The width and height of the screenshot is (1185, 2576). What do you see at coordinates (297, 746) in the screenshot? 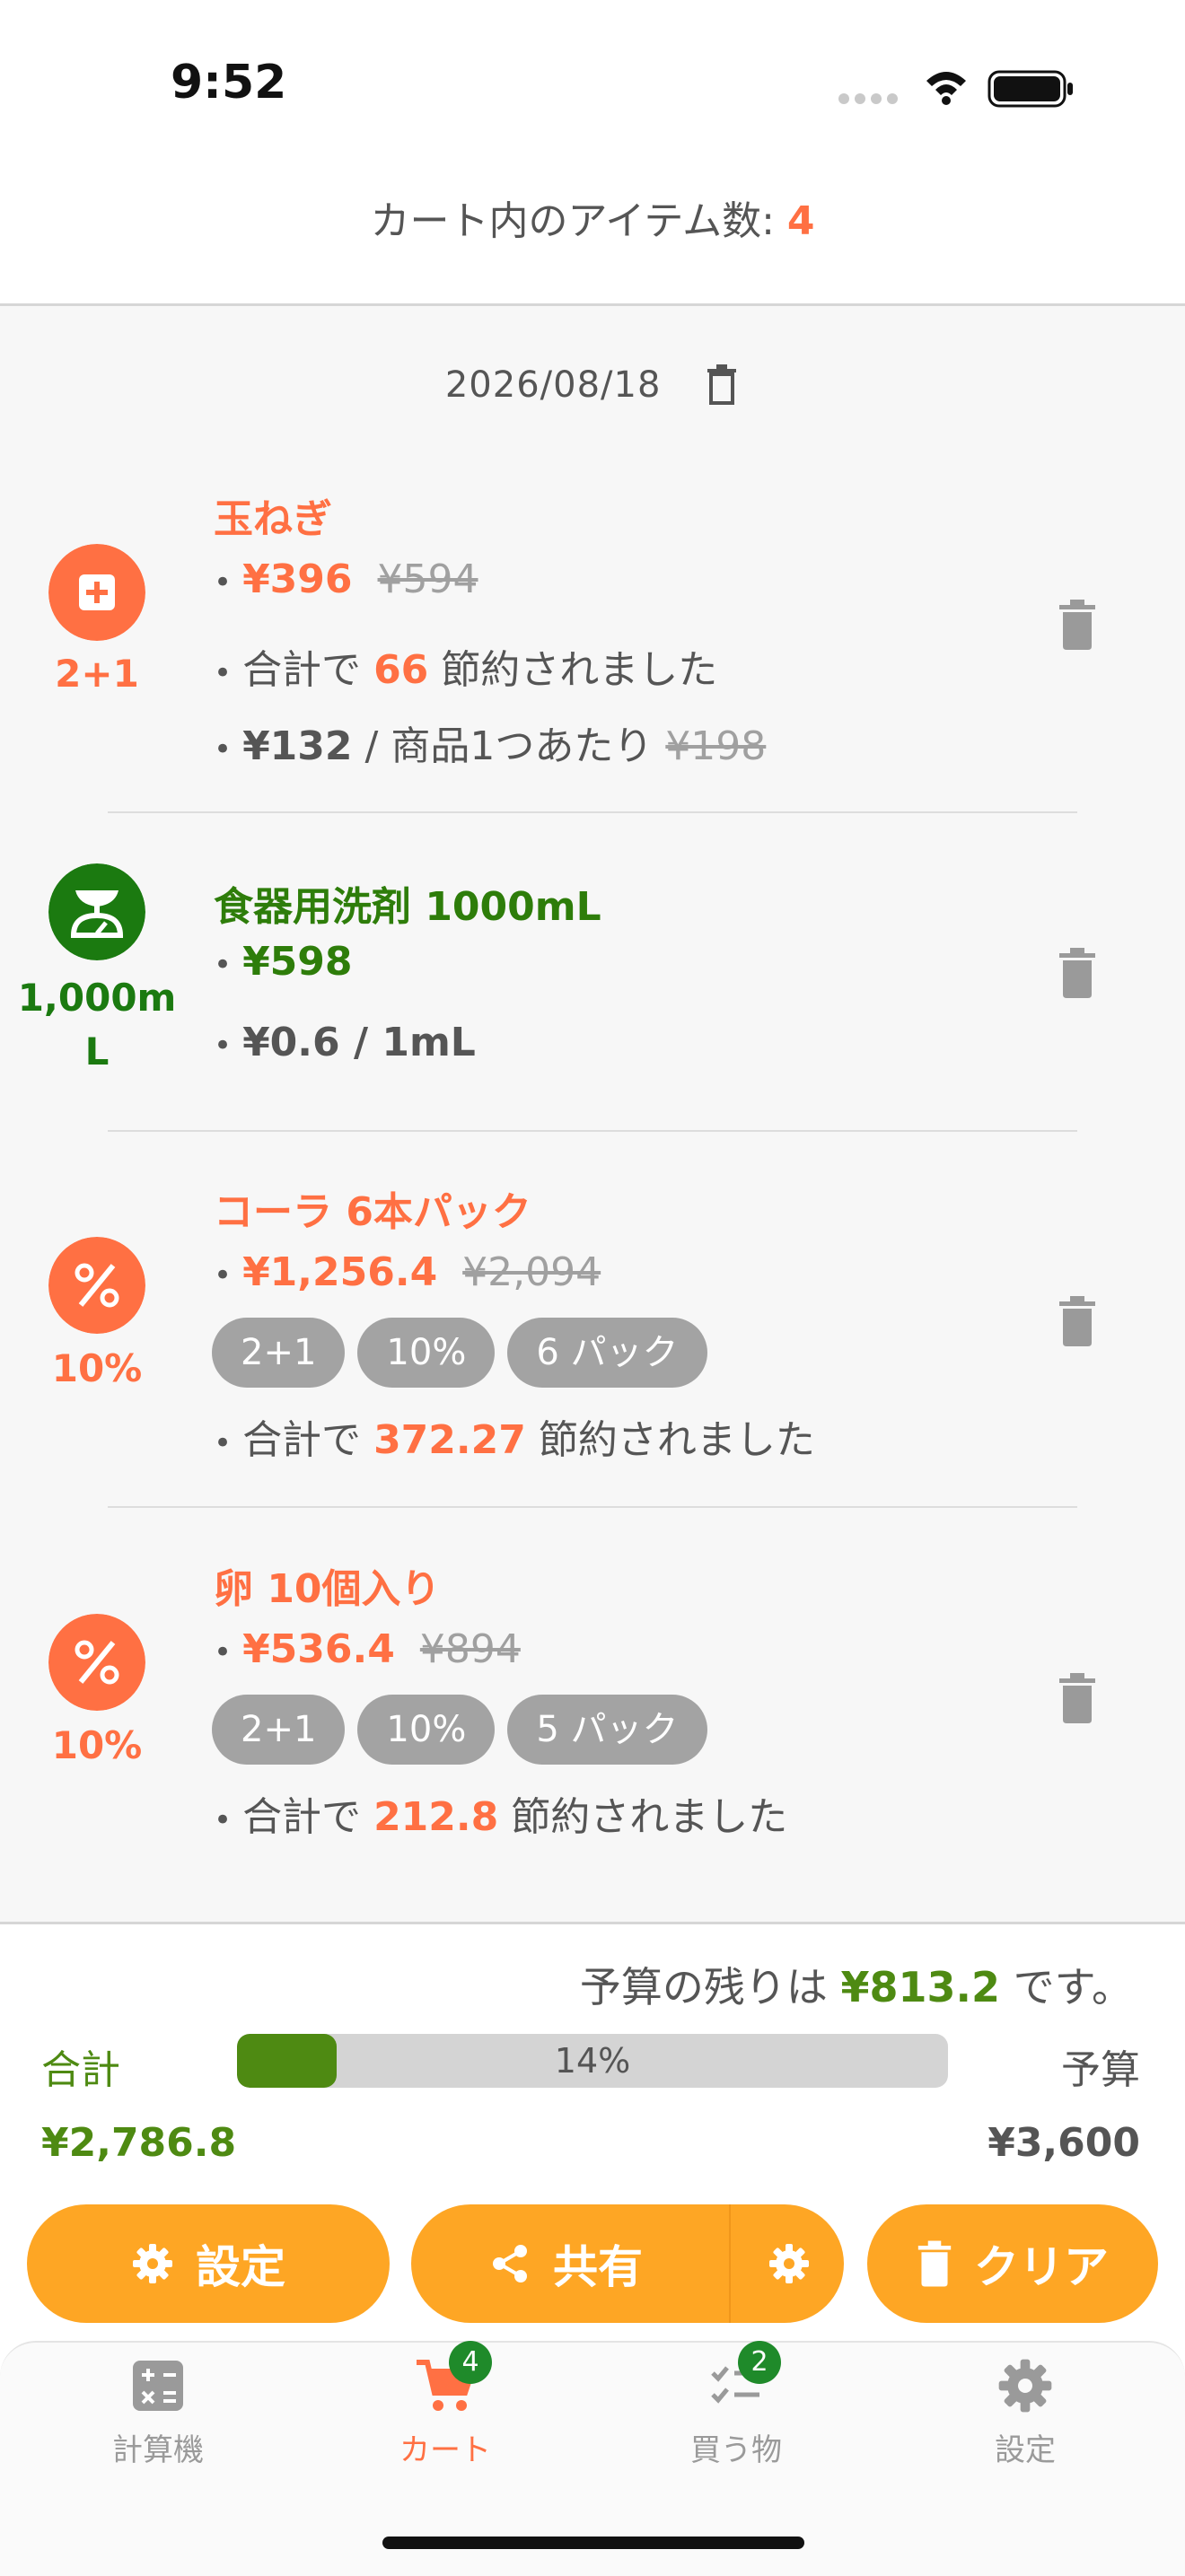
I see `unit-price: ¥132` at bounding box center [297, 746].